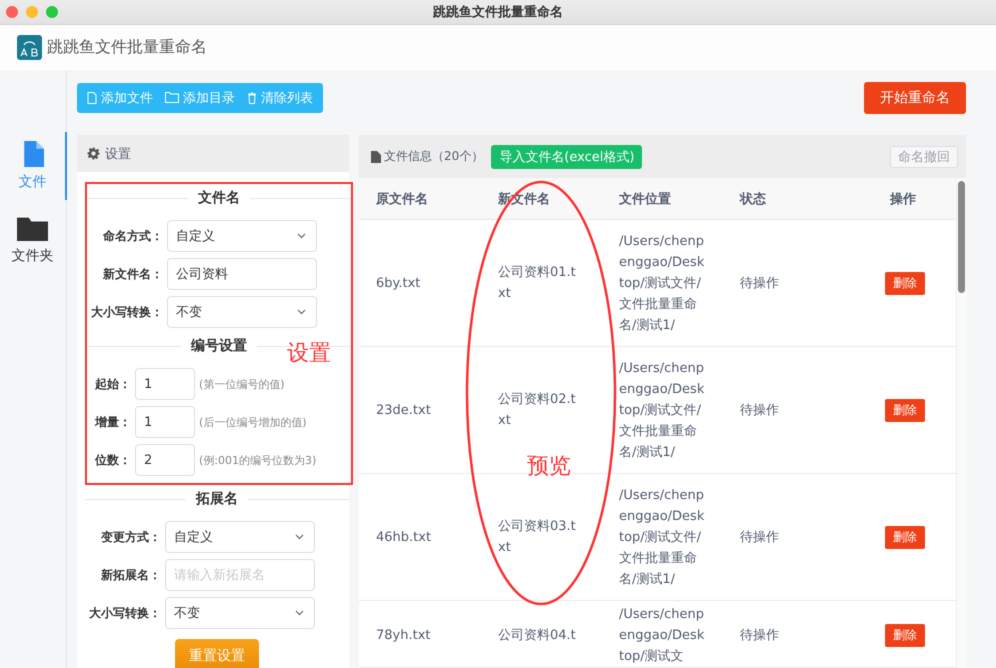  What do you see at coordinates (536, 283) in the screenshot?
I see `table-cell-text: 公司资料01.txt` at bounding box center [536, 283].